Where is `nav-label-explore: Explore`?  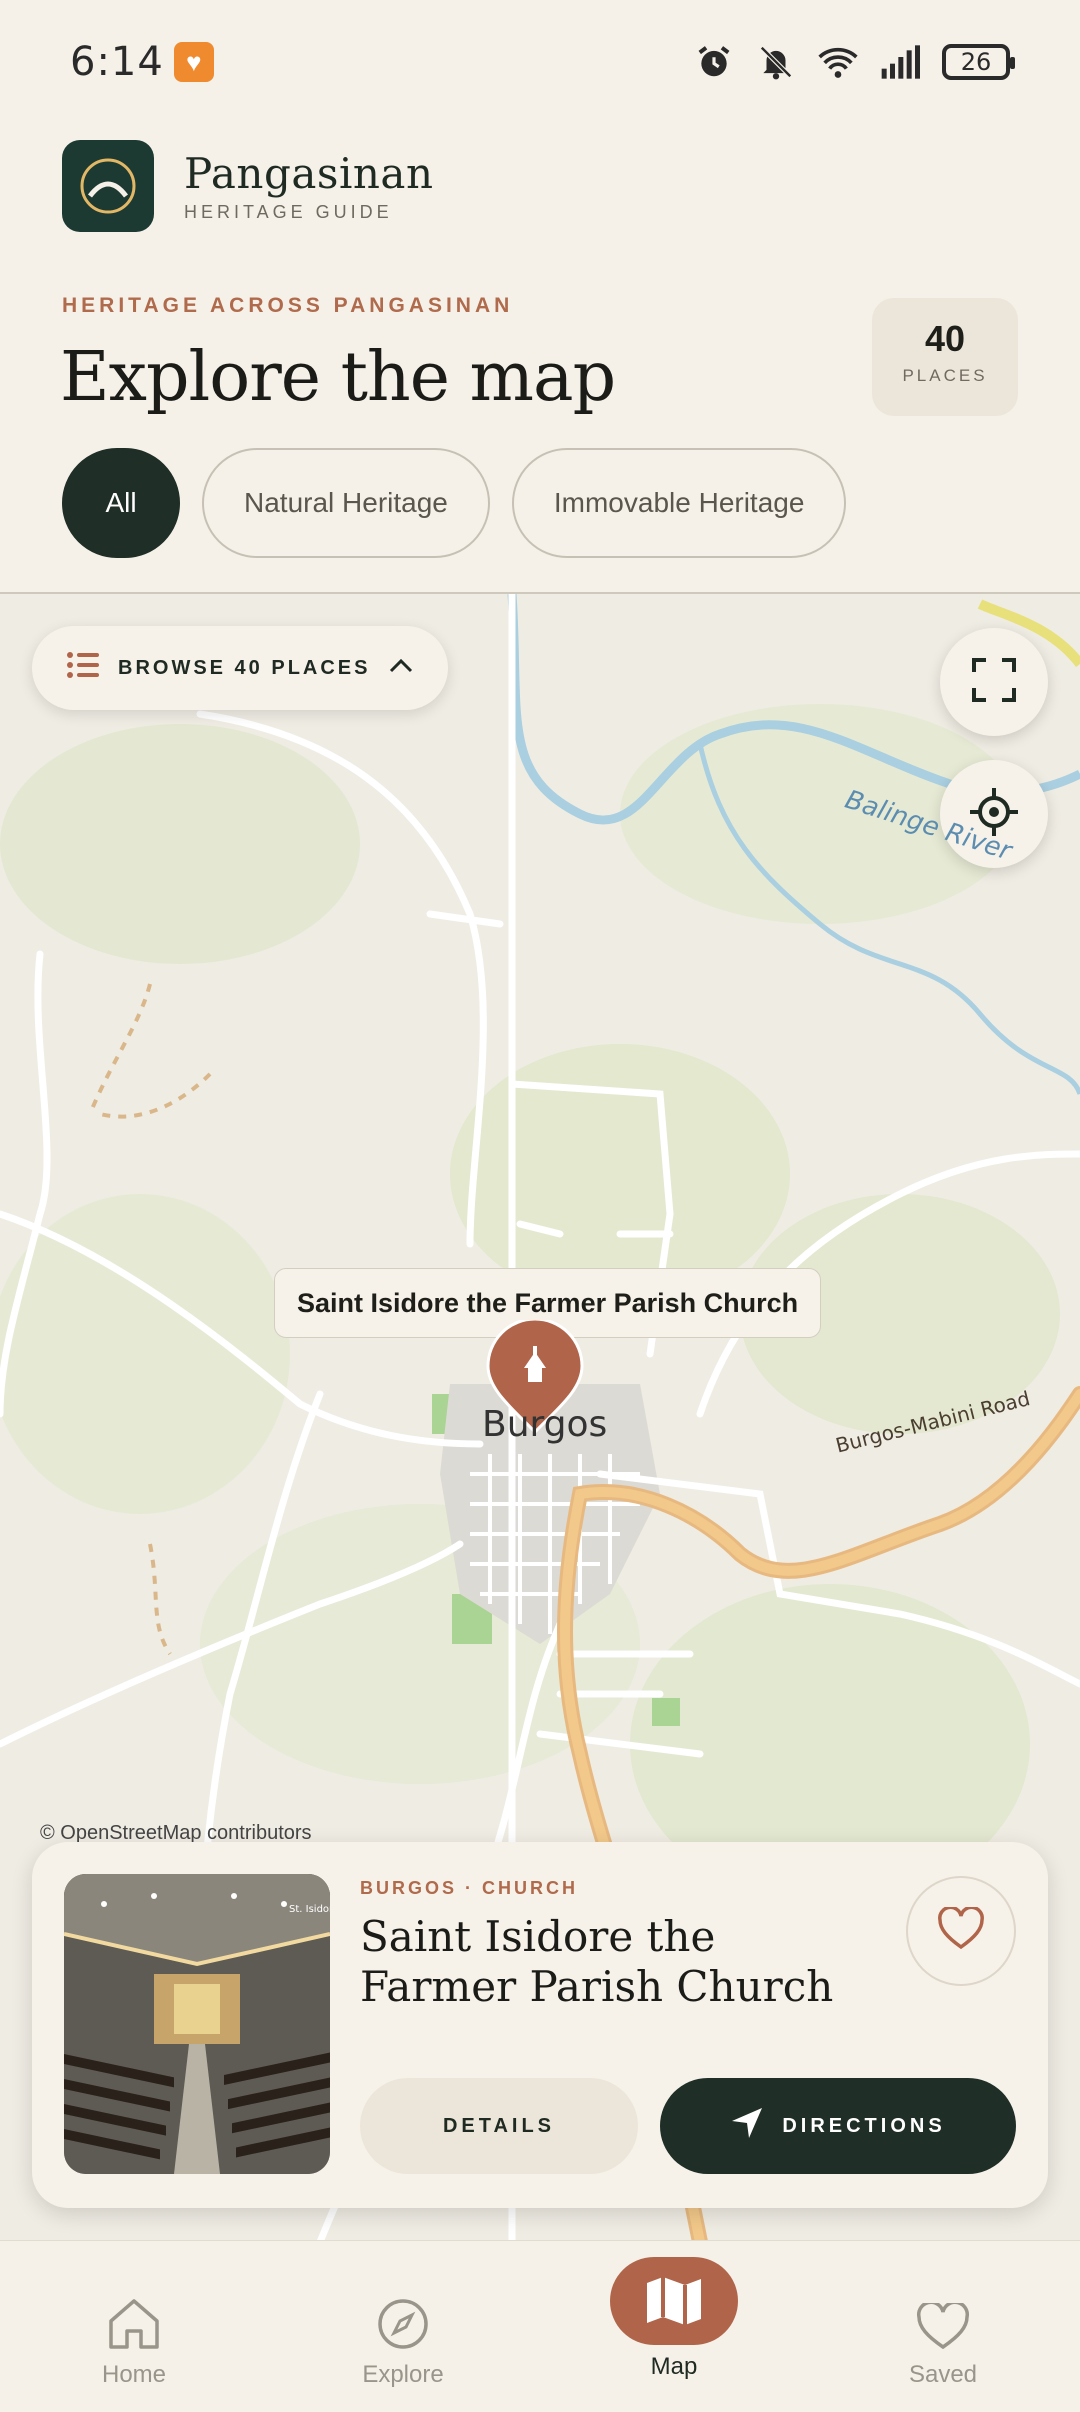 nav-label-explore: Explore is located at coordinates (403, 2374).